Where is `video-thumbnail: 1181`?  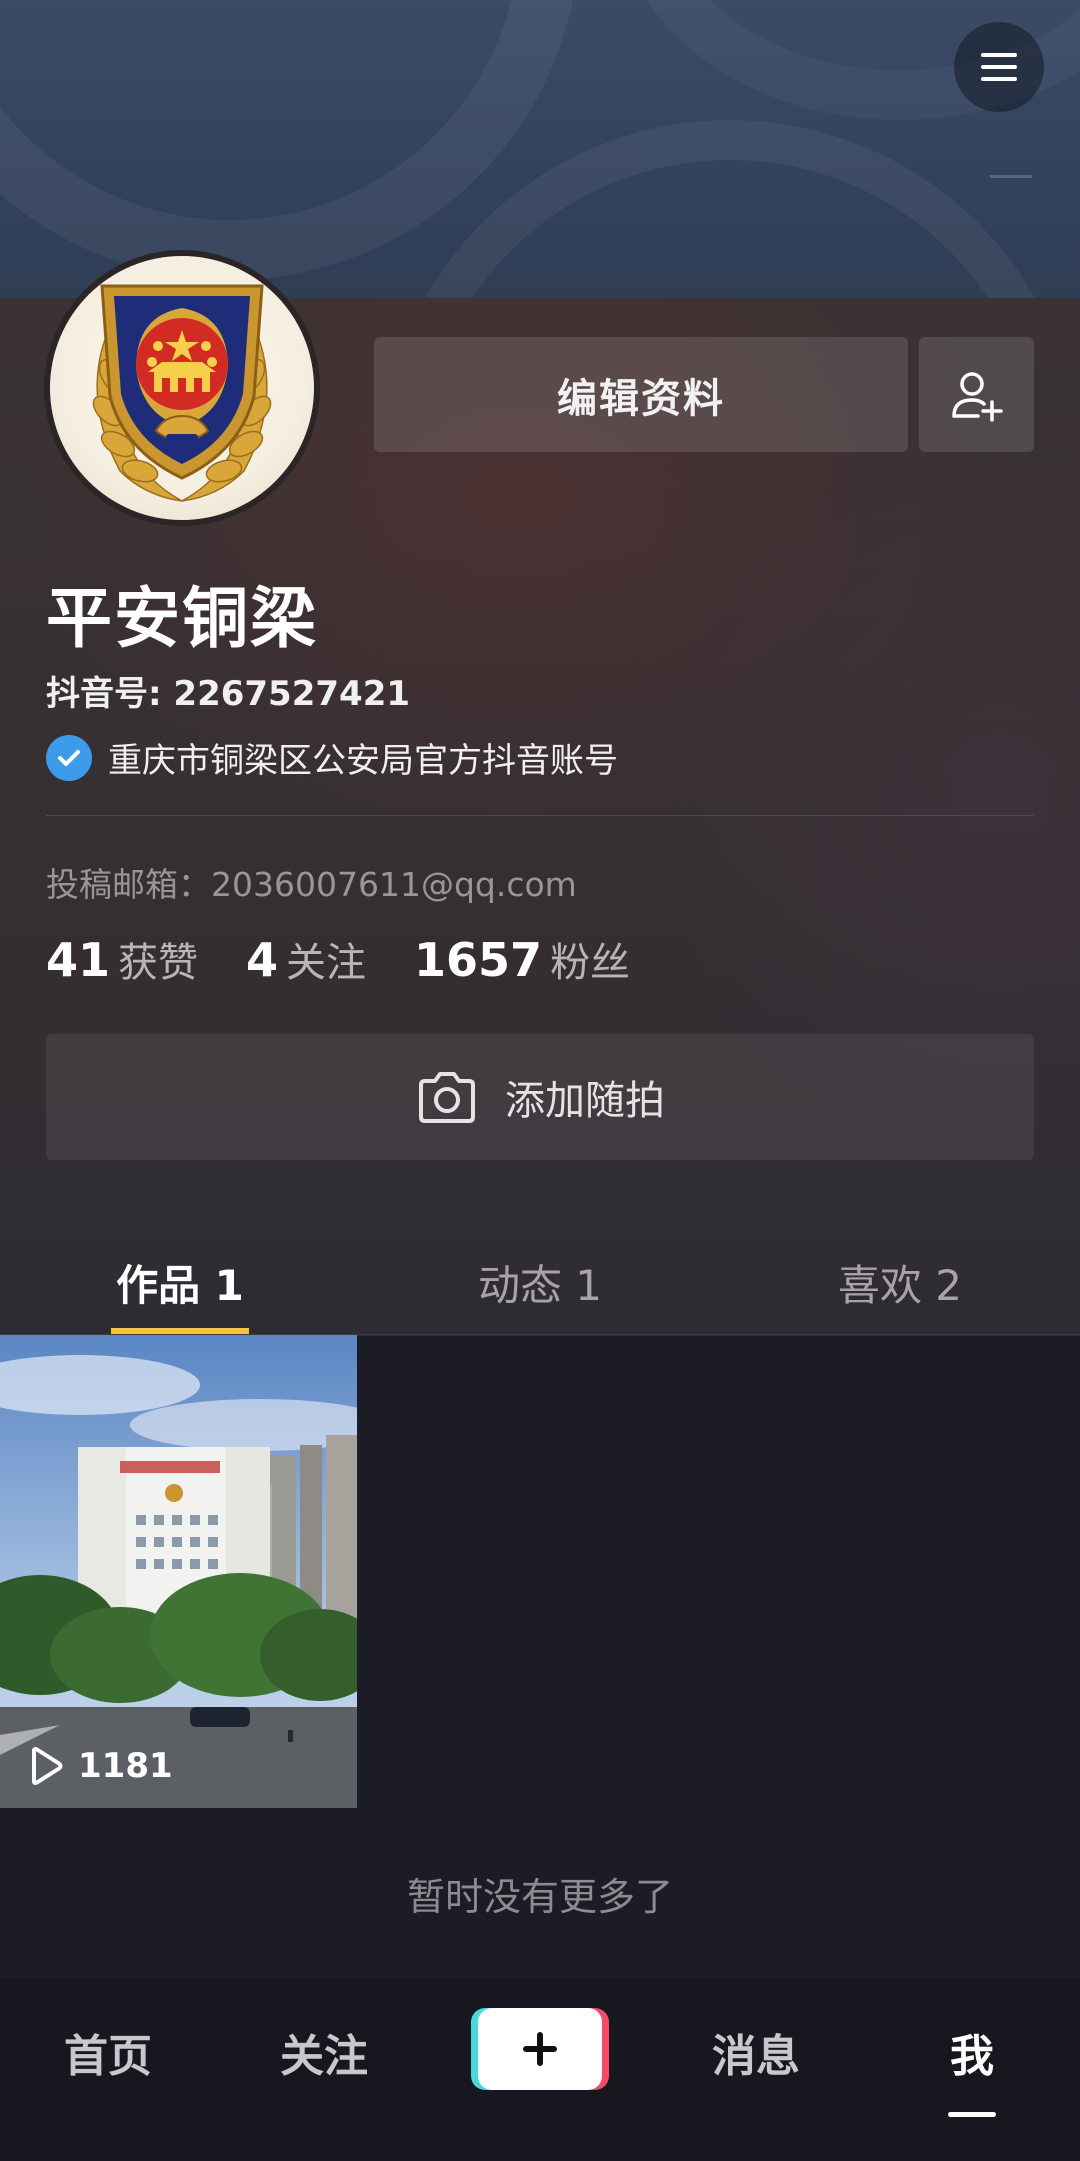 video-thumbnail: 1181 is located at coordinates (178, 1571).